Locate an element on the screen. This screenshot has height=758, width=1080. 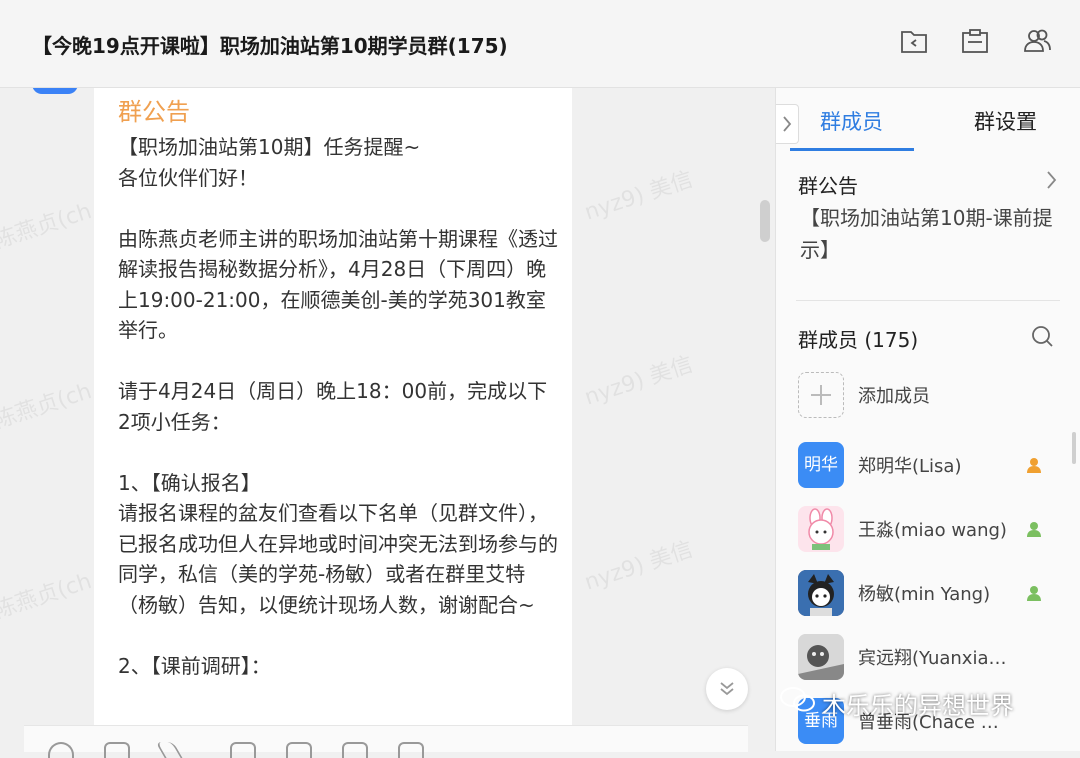
members-icon is located at coordinates (1037, 41).